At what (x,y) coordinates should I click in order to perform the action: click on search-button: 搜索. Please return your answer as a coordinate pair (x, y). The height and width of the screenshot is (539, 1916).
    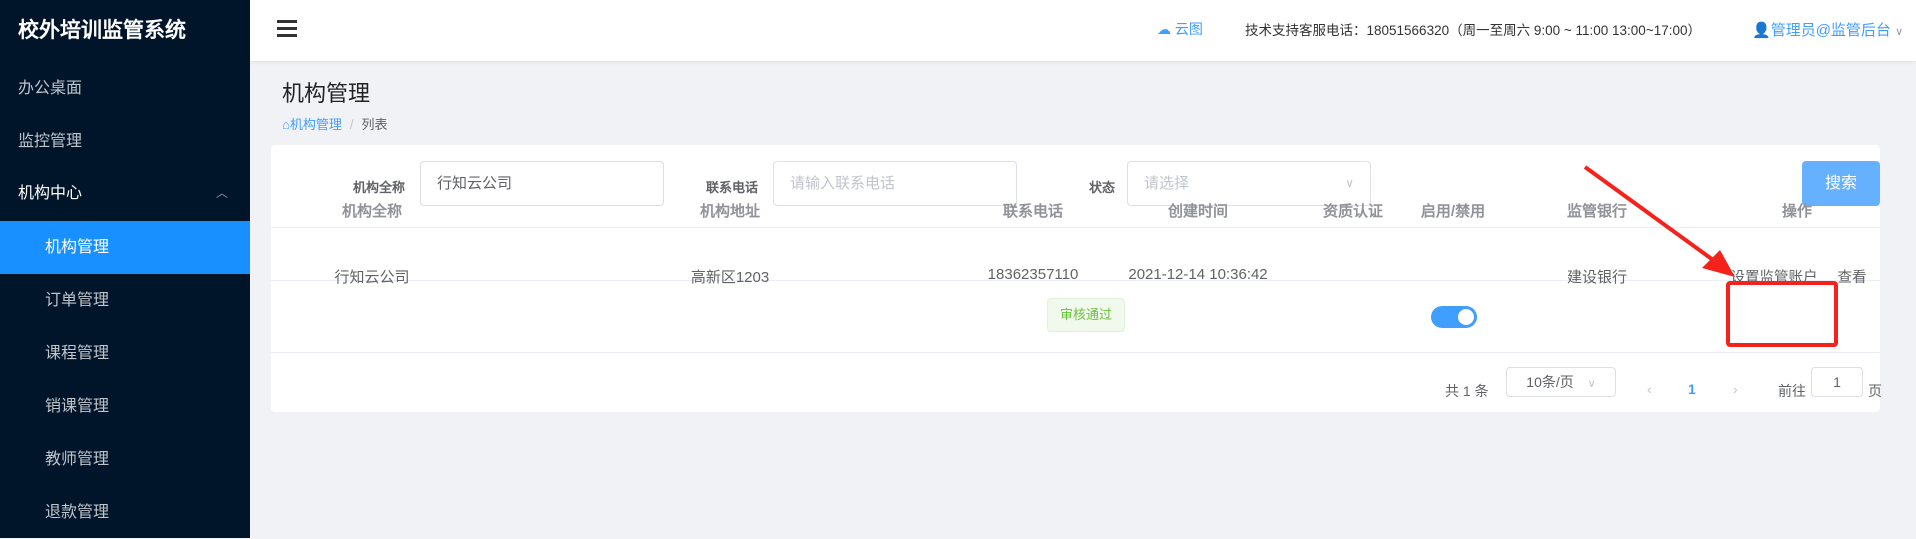
    Looking at the image, I should click on (1841, 183).